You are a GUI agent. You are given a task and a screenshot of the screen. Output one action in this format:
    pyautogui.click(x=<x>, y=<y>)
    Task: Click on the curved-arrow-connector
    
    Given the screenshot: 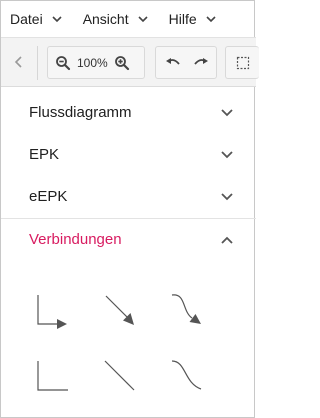 What is the action you would take?
    pyautogui.click(x=188, y=311)
    